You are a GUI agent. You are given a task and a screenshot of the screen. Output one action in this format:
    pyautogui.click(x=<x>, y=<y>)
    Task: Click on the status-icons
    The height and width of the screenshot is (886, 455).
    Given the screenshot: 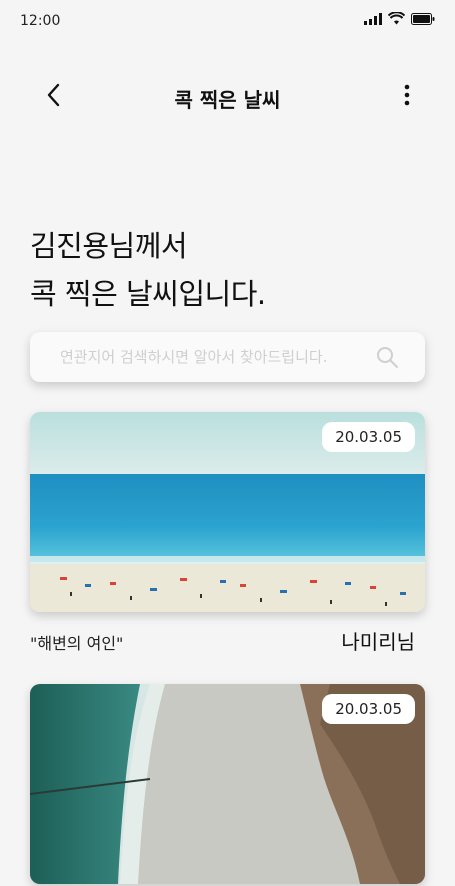 What is the action you would take?
    pyautogui.click(x=399, y=18)
    